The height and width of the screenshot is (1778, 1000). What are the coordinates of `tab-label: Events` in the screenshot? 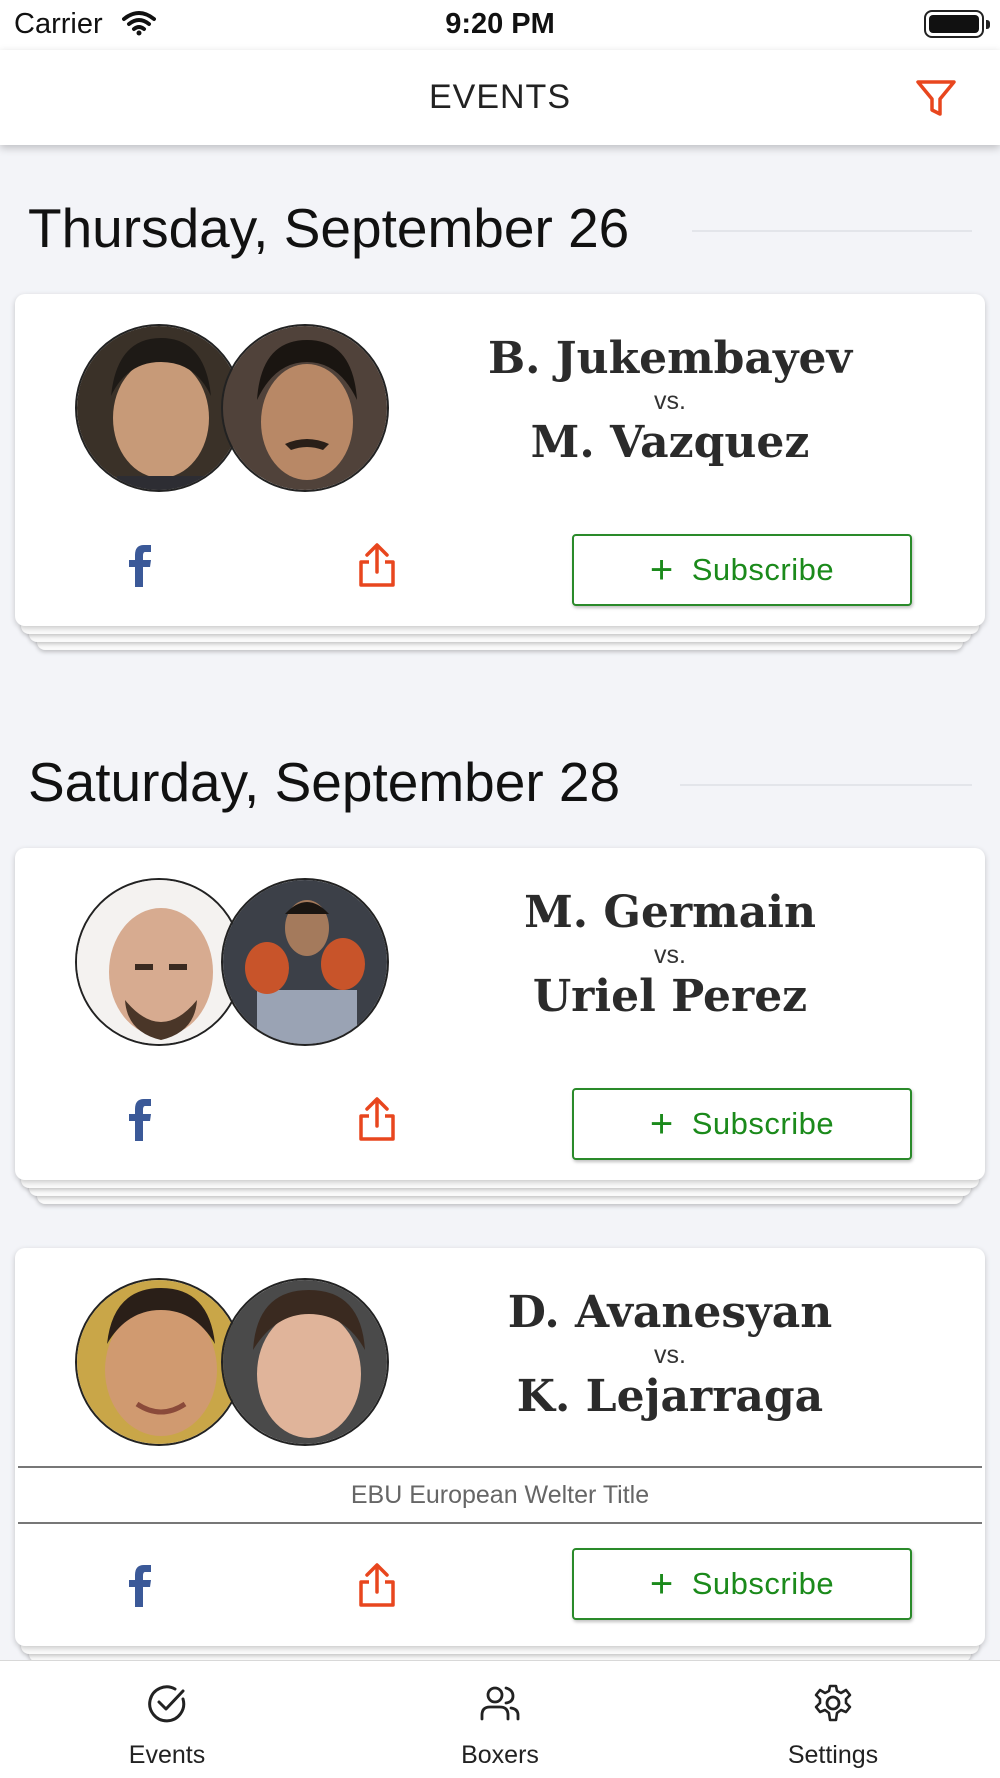 It's located at (167, 1755).